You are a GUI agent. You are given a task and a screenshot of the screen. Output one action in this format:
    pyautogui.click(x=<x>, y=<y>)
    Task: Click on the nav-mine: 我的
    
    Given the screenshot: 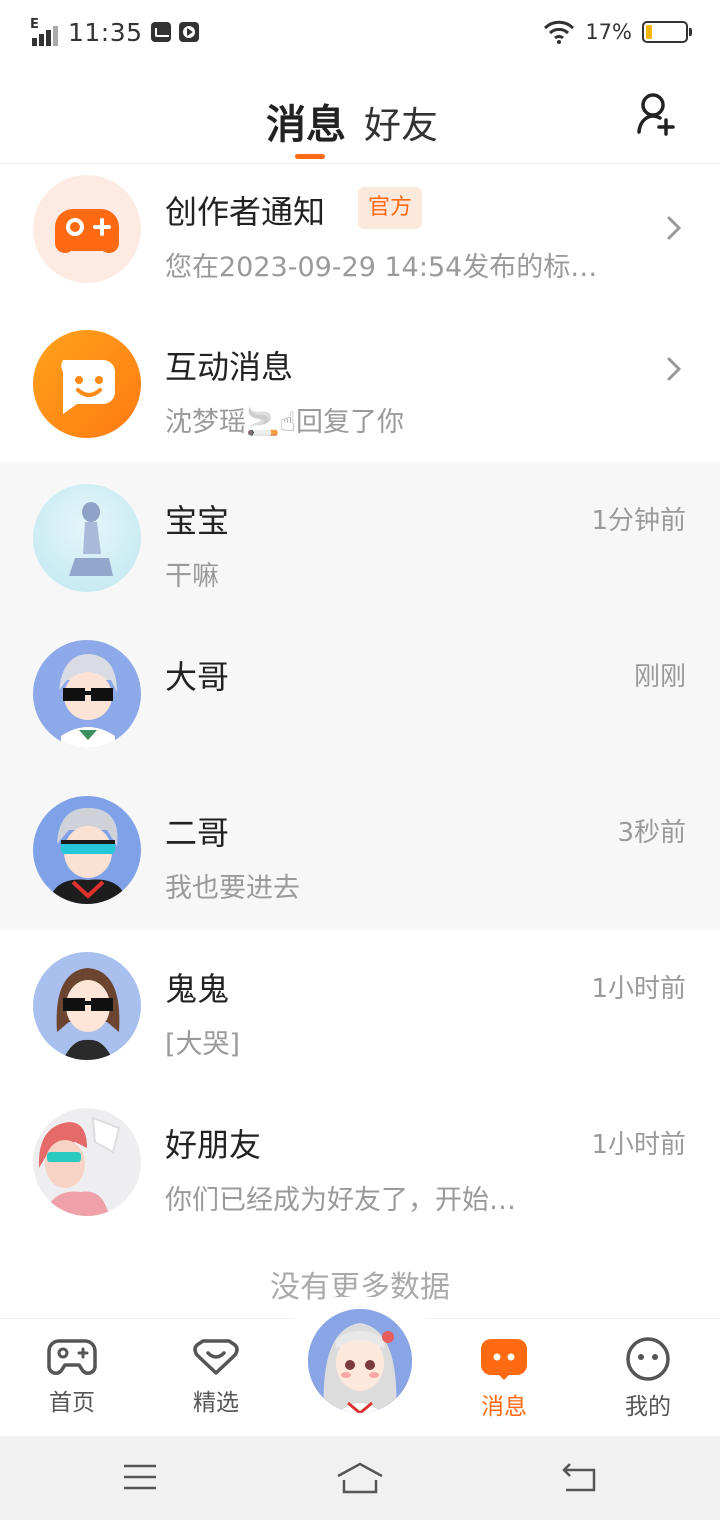 What is the action you would take?
    pyautogui.click(x=648, y=1379)
    